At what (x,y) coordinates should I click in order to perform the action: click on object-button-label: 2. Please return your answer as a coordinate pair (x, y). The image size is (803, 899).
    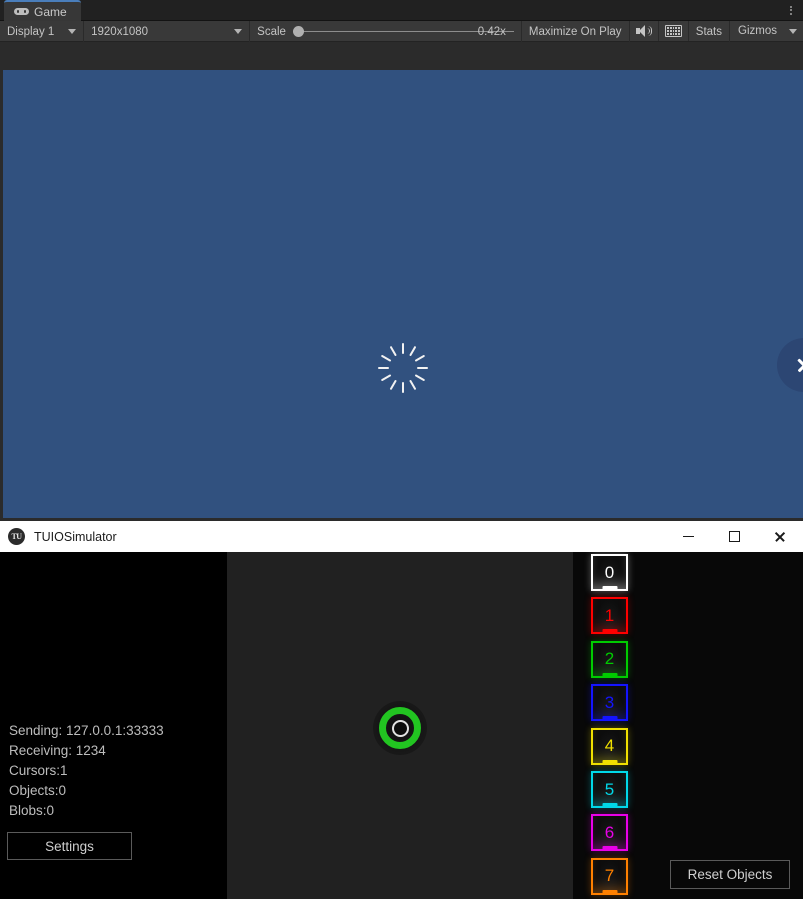
    Looking at the image, I should click on (609, 659).